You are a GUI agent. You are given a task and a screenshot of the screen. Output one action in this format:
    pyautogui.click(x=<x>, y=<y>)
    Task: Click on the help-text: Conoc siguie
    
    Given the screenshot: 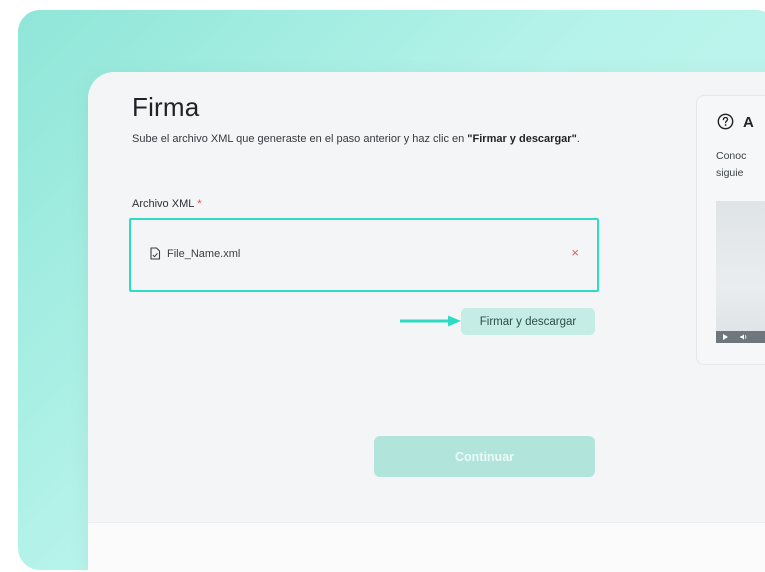 What is the action you would take?
    pyautogui.click(x=731, y=164)
    